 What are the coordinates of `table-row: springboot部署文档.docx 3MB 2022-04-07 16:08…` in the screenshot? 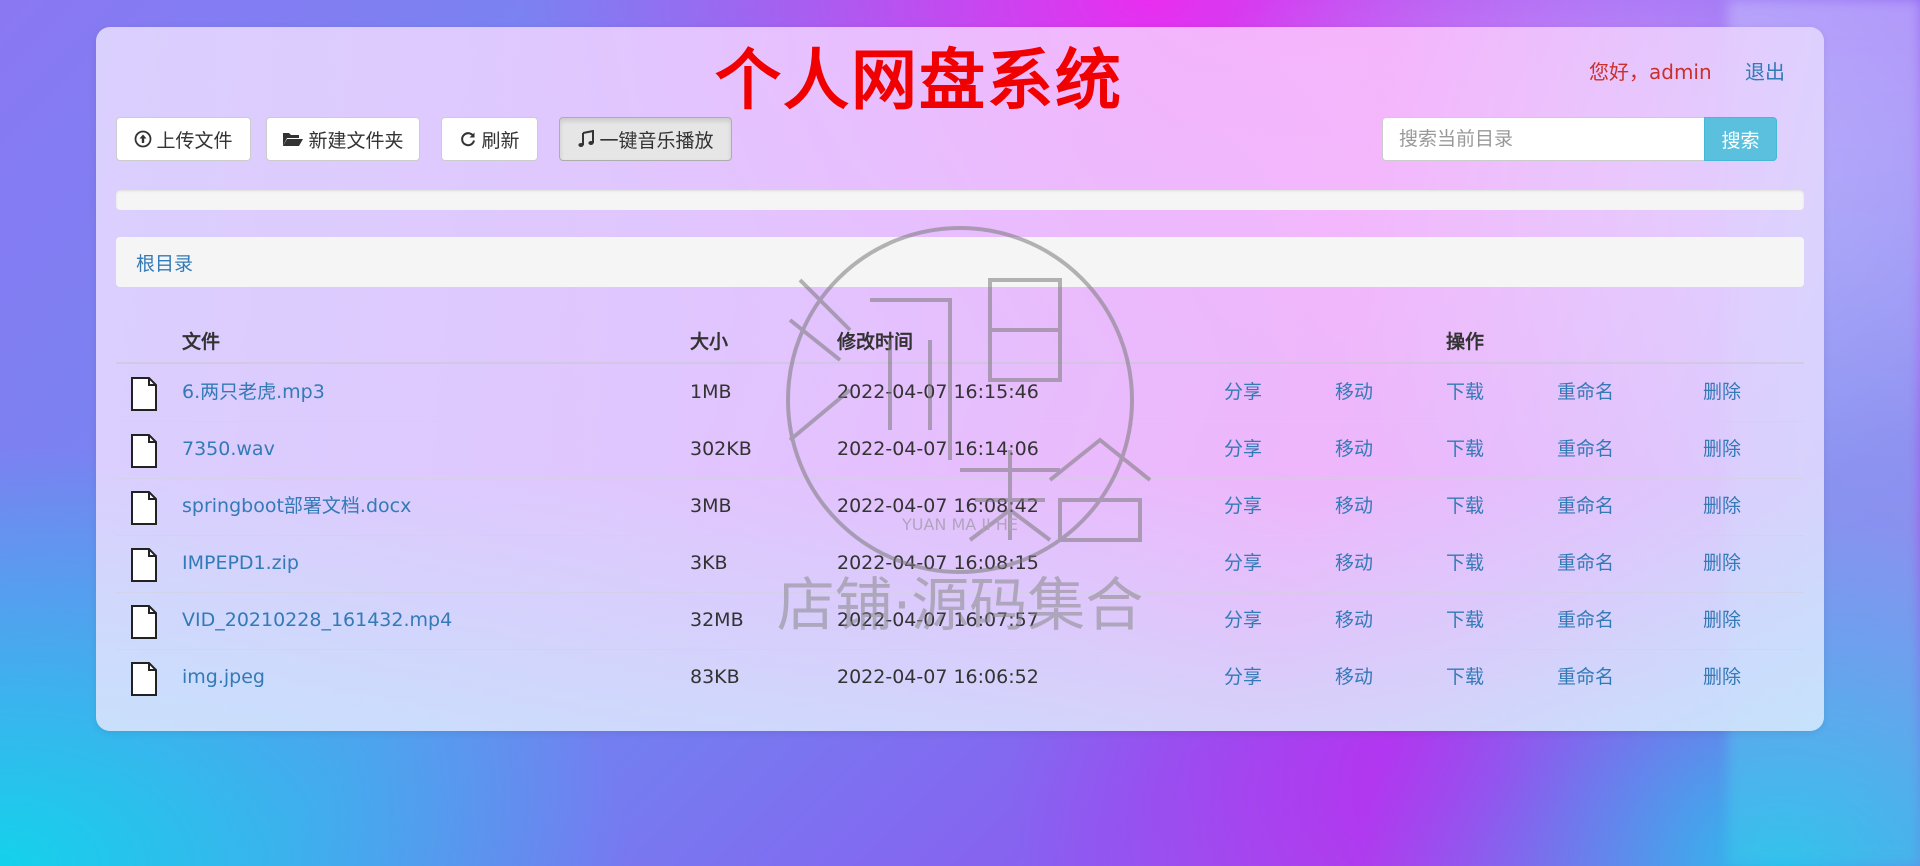 It's located at (960, 507).